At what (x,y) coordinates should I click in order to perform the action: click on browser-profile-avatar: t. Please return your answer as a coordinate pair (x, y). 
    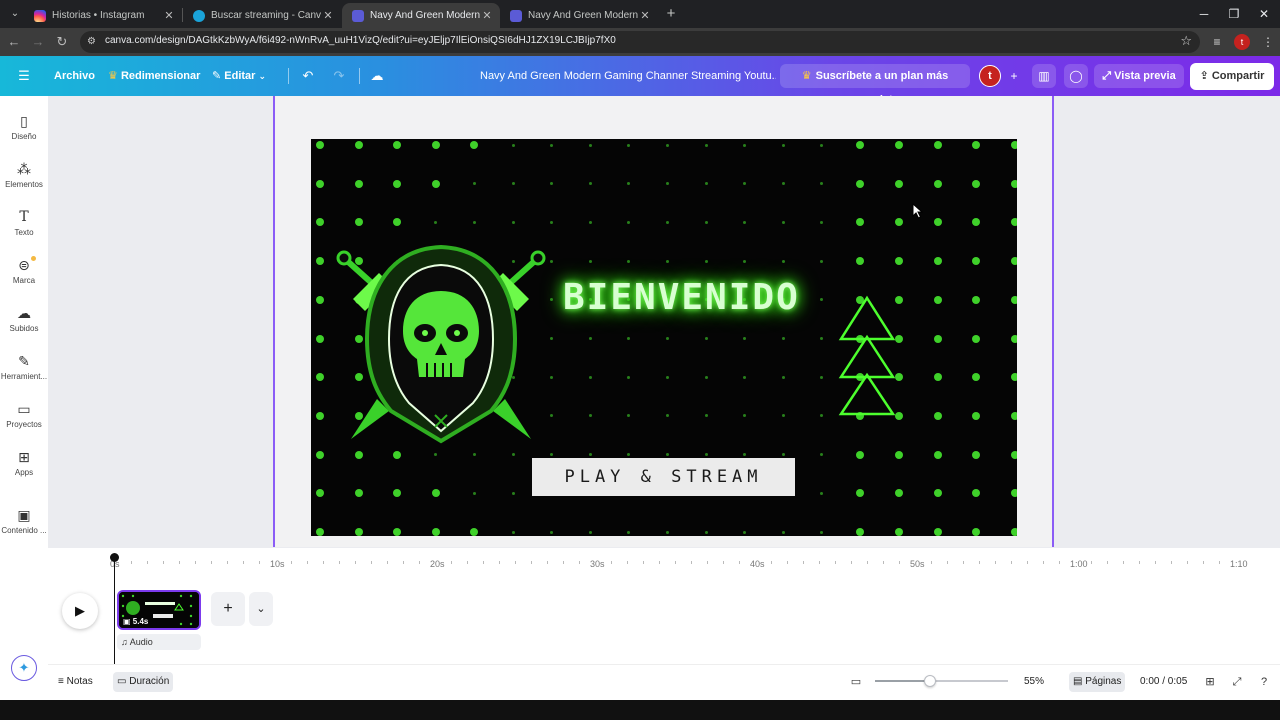
    Looking at the image, I should click on (1242, 42).